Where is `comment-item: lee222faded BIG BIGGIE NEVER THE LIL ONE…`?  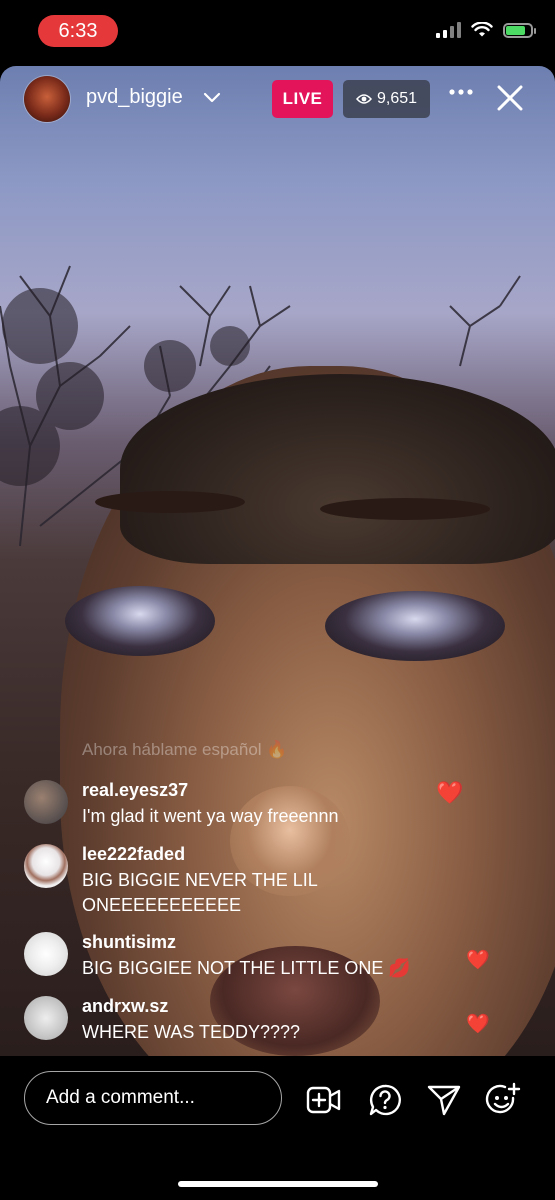 comment-item: lee222faded BIG BIGGIE NEVER THE LIL ONE… is located at coordinates (284, 883).